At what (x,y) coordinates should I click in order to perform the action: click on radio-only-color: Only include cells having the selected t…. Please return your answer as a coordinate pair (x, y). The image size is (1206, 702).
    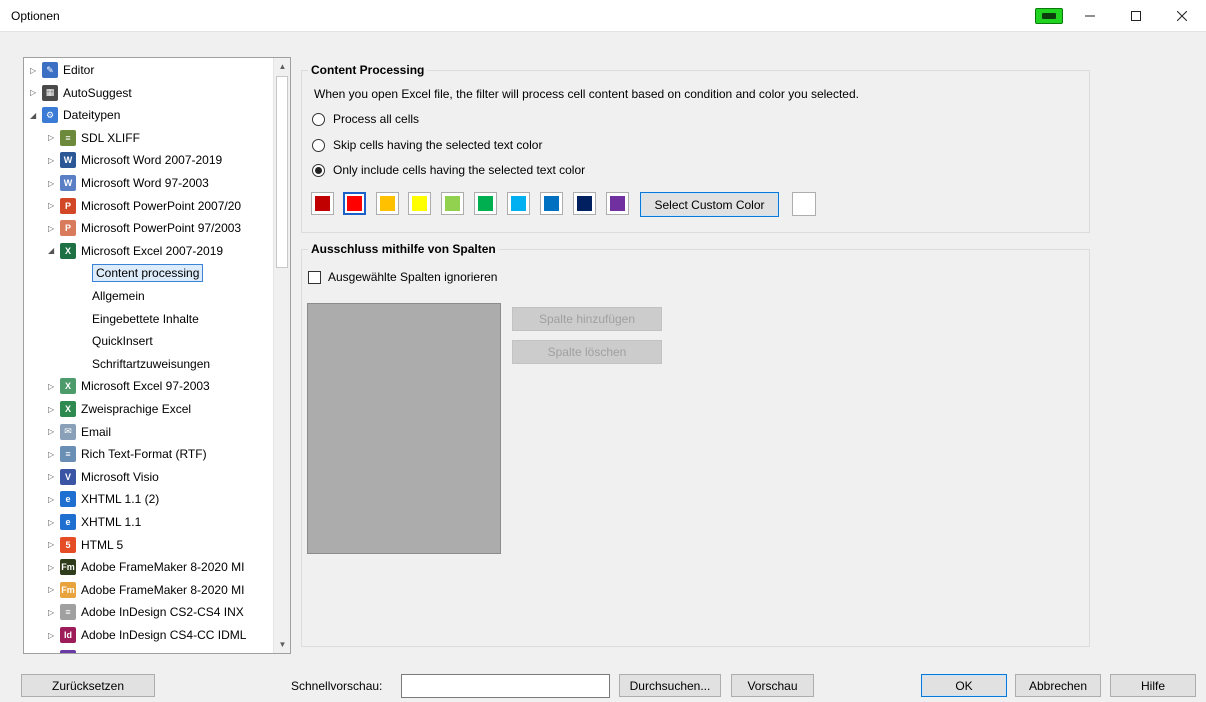
    Looking at the image, I should click on (448, 170).